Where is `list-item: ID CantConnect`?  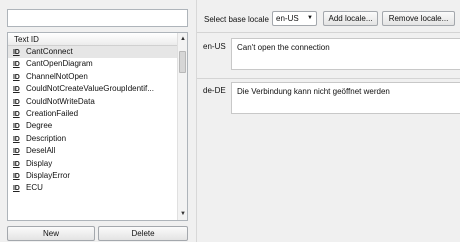 list-item: ID CantConnect is located at coordinates (93, 52).